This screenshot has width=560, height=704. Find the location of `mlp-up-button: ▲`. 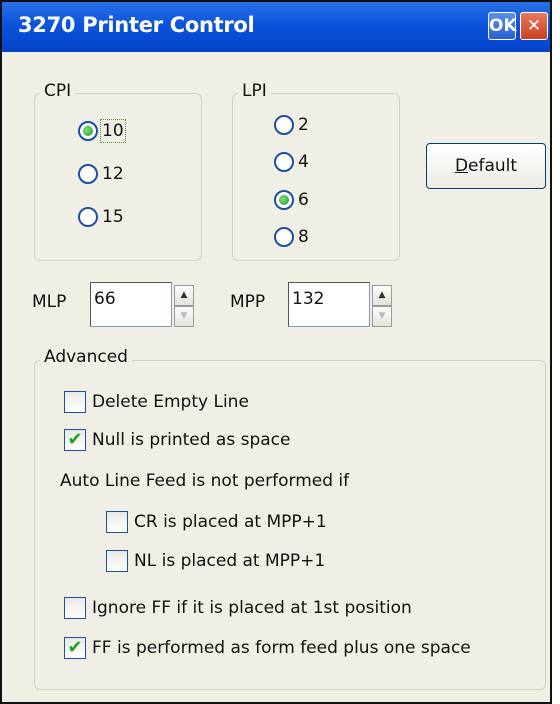

mlp-up-button: ▲ is located at coordinates (184, 295).